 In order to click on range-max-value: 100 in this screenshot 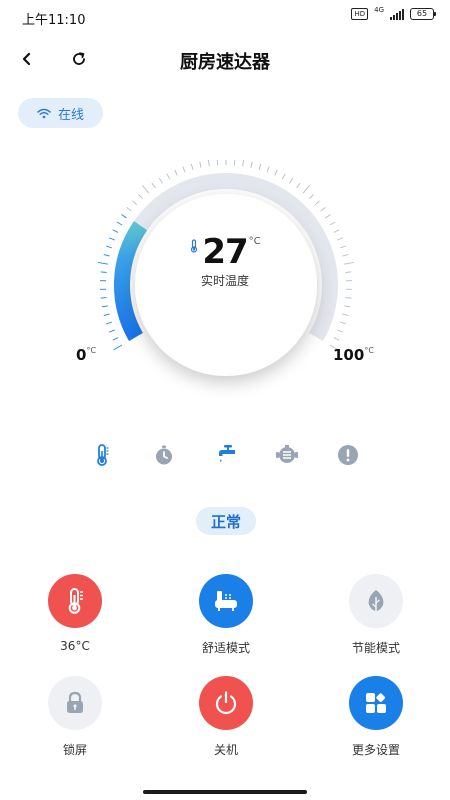, I will do `click(349, 355)`.